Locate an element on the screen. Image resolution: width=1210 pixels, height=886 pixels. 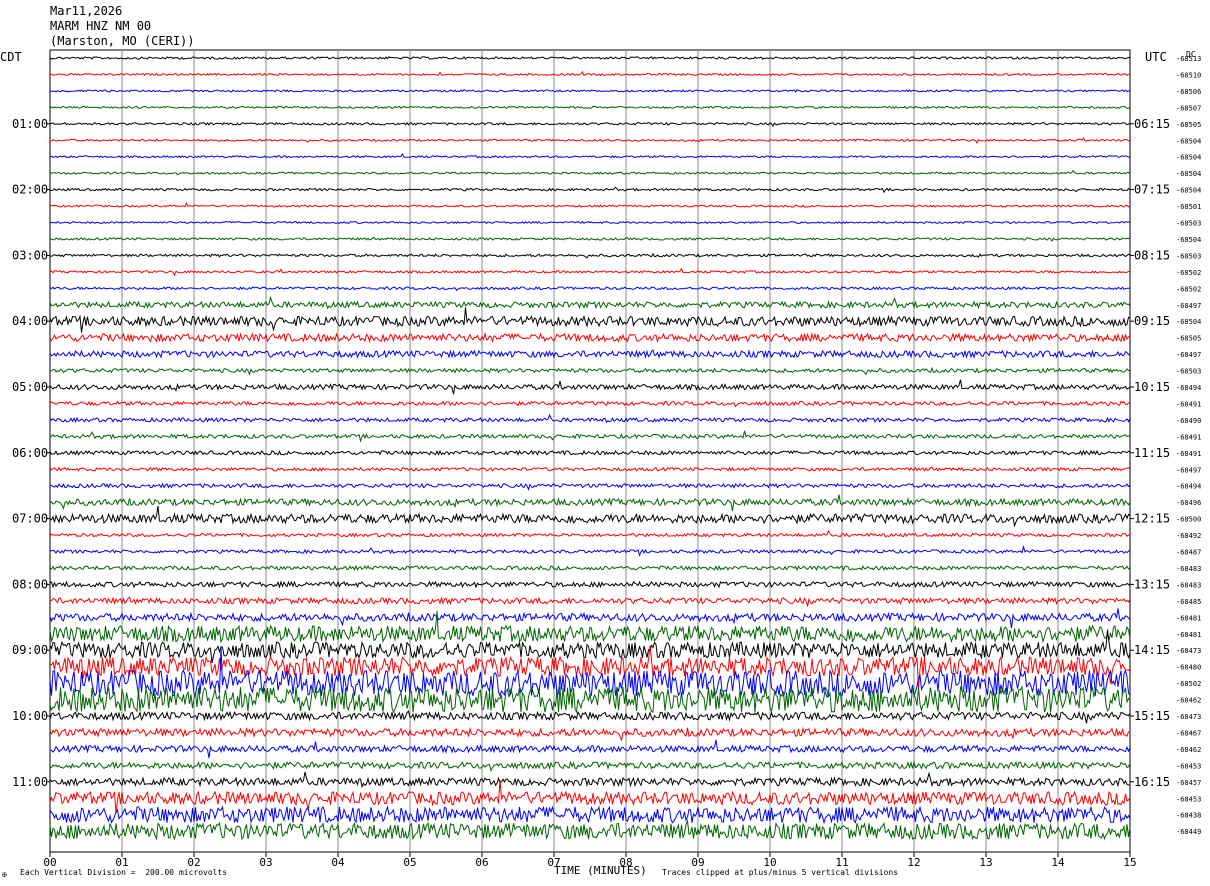
cdt-hour-label: 09:00 is located at coordinates (30, 650).